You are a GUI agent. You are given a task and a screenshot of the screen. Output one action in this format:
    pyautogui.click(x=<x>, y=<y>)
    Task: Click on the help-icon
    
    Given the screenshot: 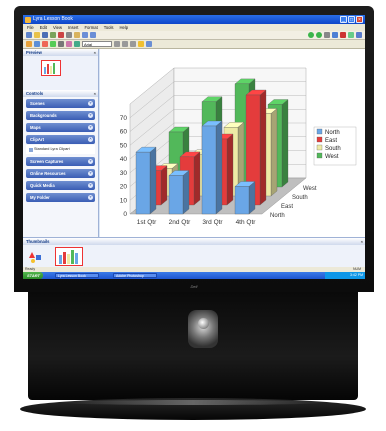 What is the action you would take?
    pyautogui.click(x=351, y=35)
    